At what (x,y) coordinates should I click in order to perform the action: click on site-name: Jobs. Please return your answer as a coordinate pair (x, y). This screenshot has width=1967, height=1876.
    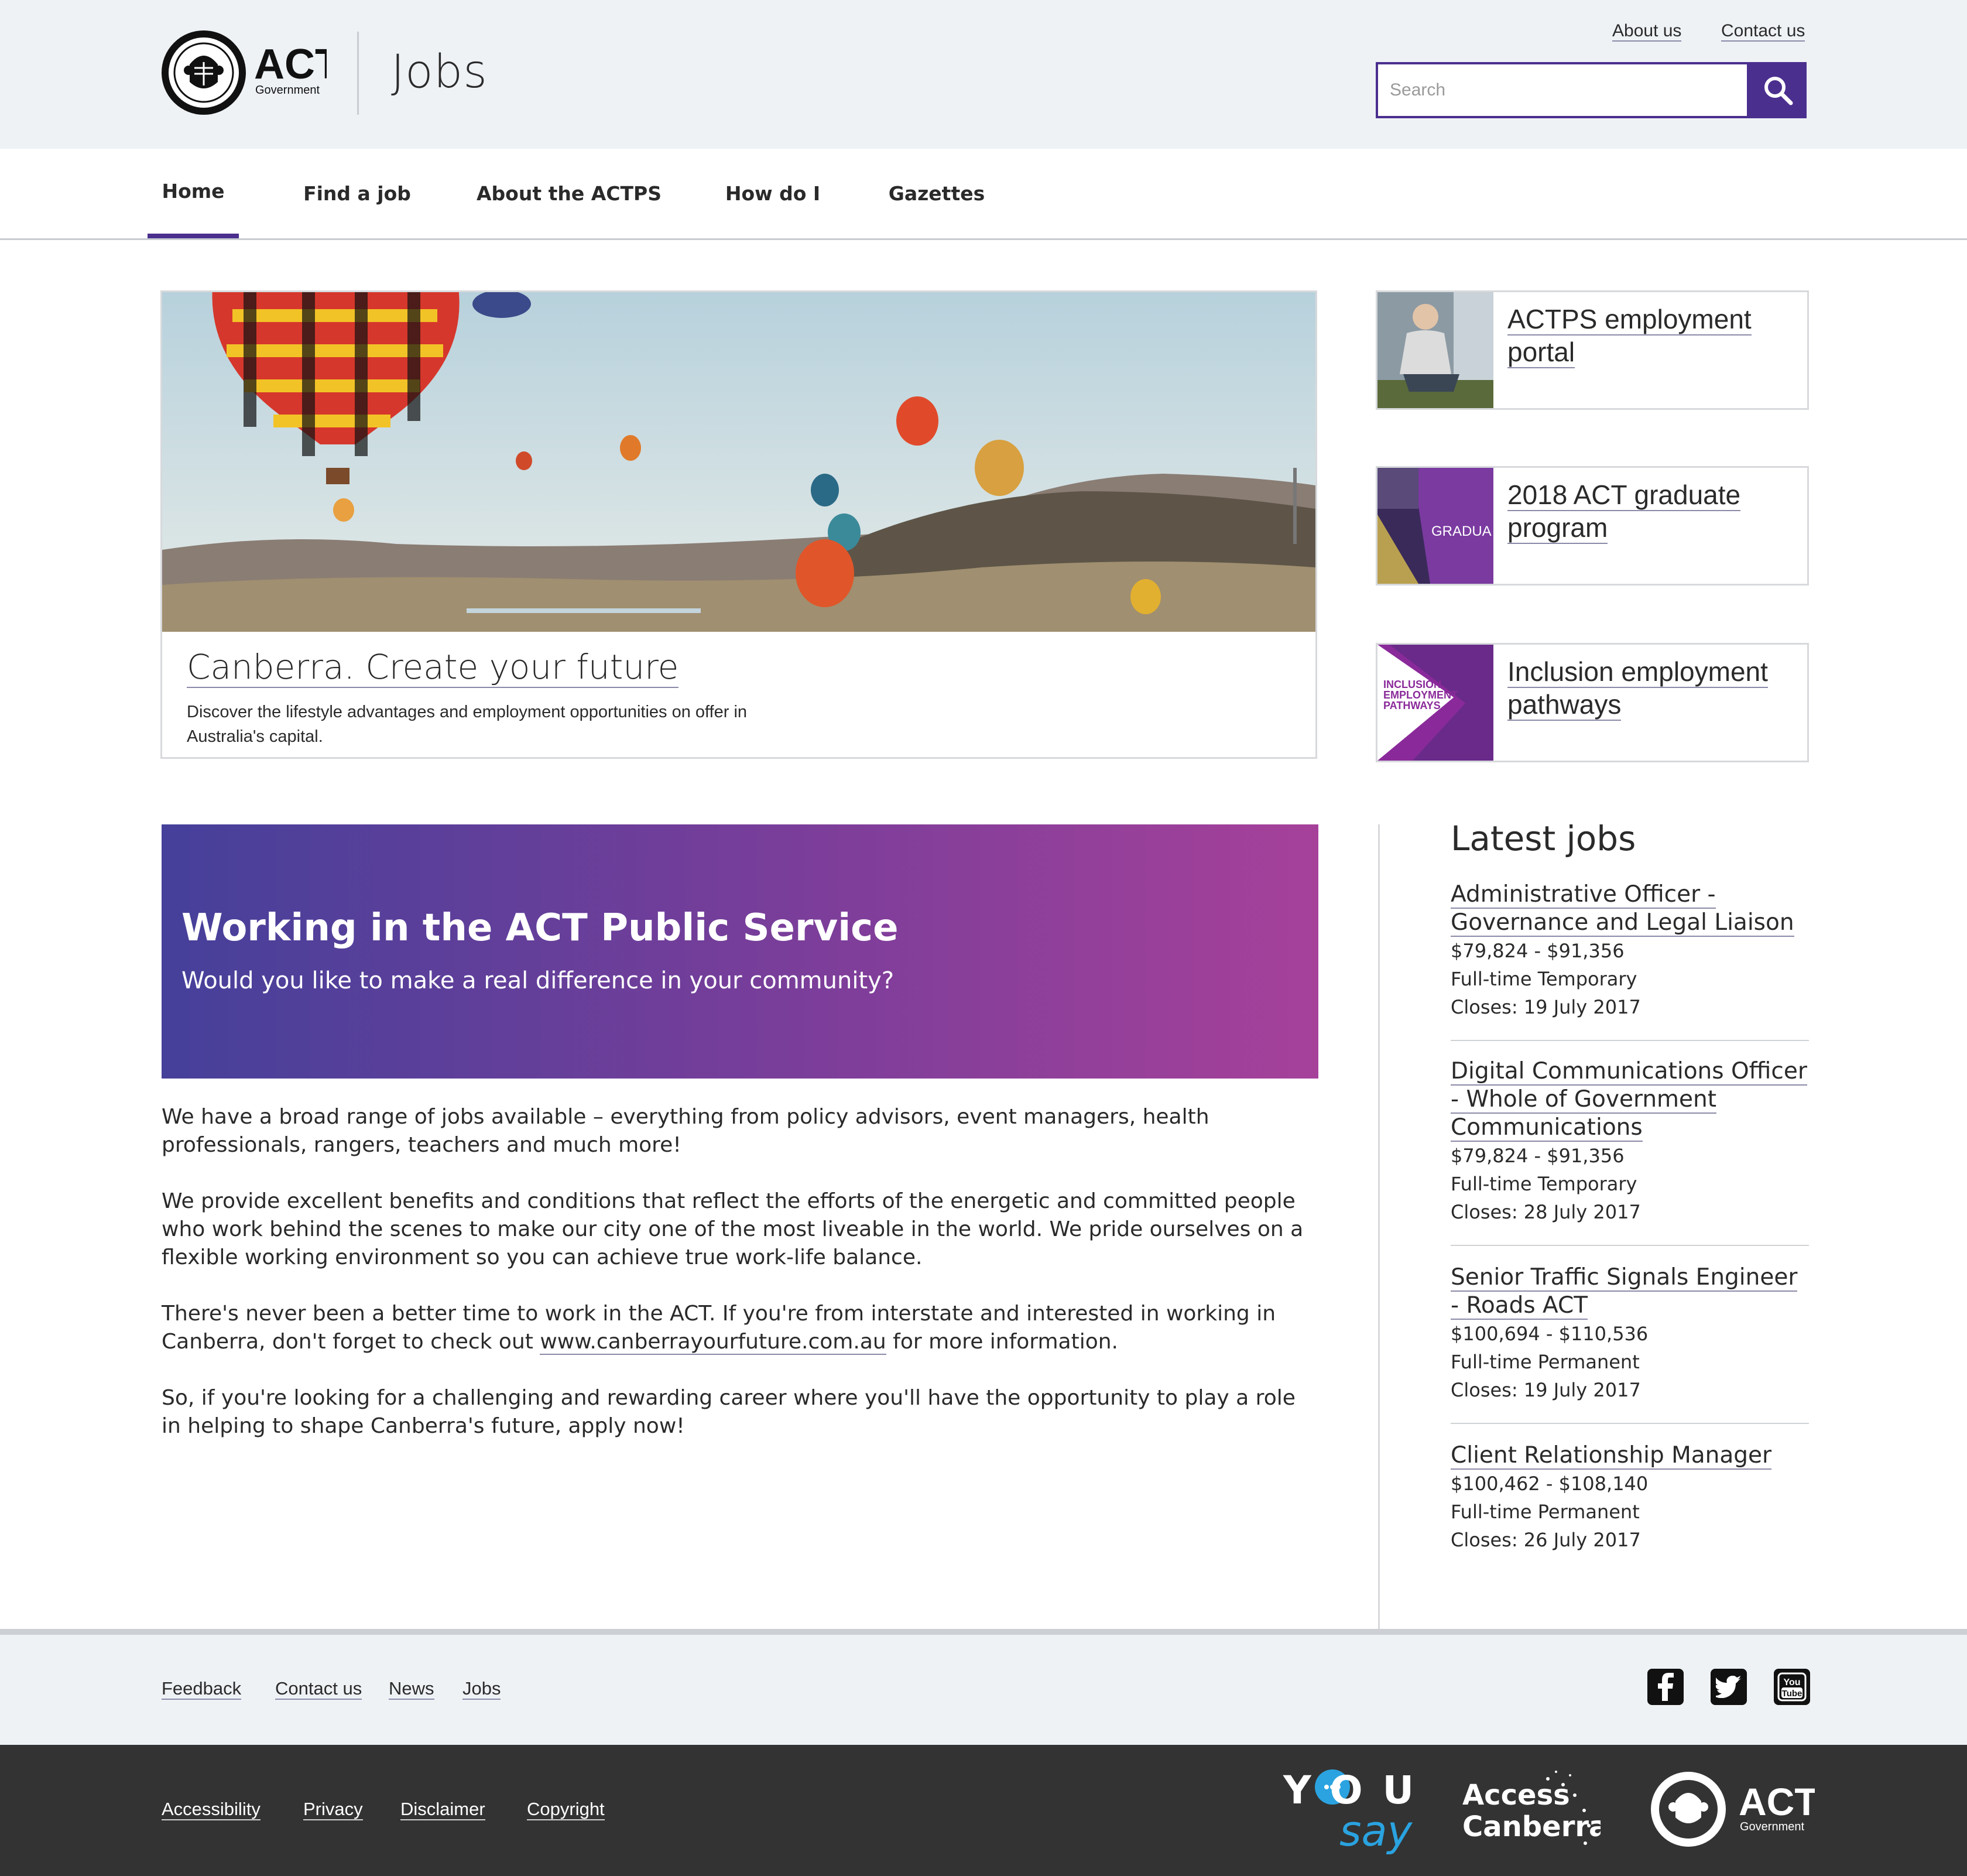
    Looking at the image, I should click on (440, 72).